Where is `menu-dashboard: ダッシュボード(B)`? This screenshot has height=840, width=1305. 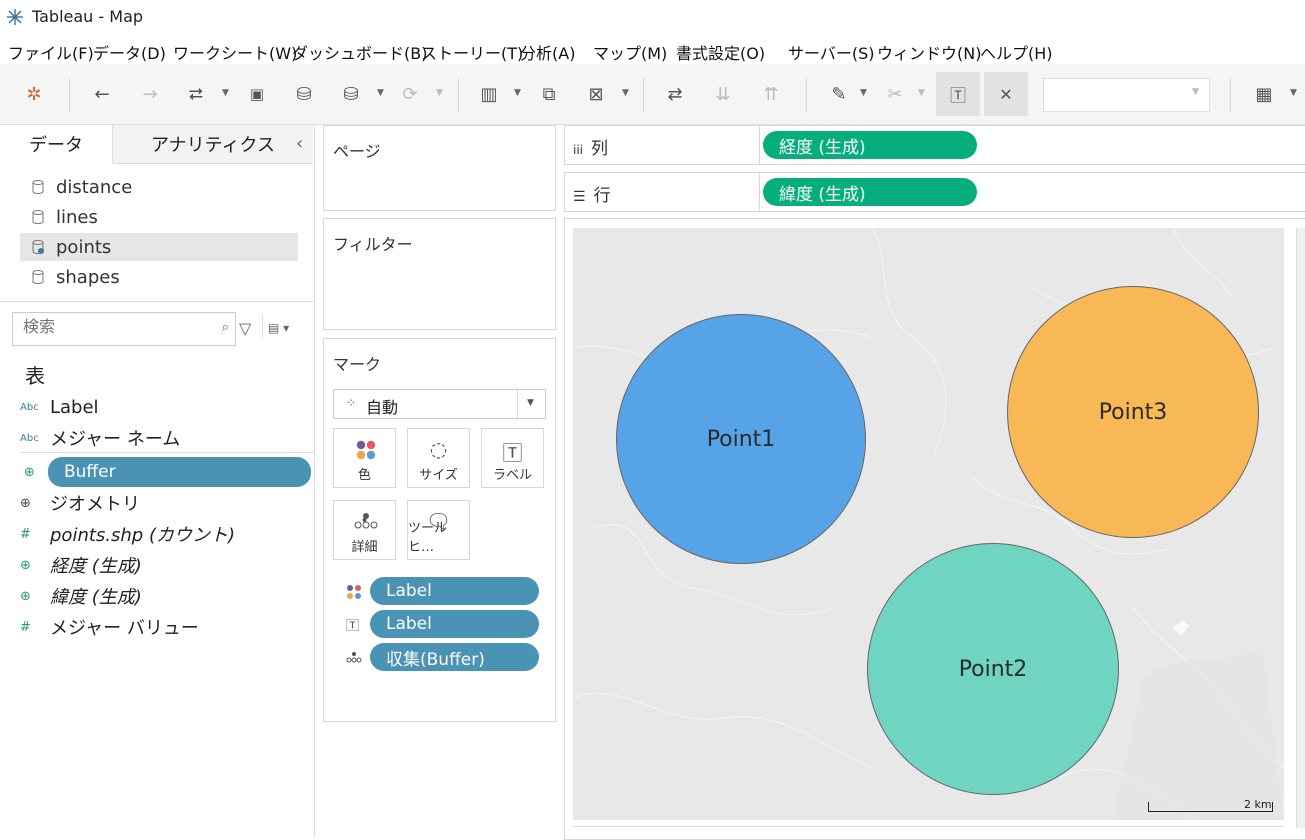
menu-dashboard: ダッシュボード(B) is located at coordinates (359, 52).